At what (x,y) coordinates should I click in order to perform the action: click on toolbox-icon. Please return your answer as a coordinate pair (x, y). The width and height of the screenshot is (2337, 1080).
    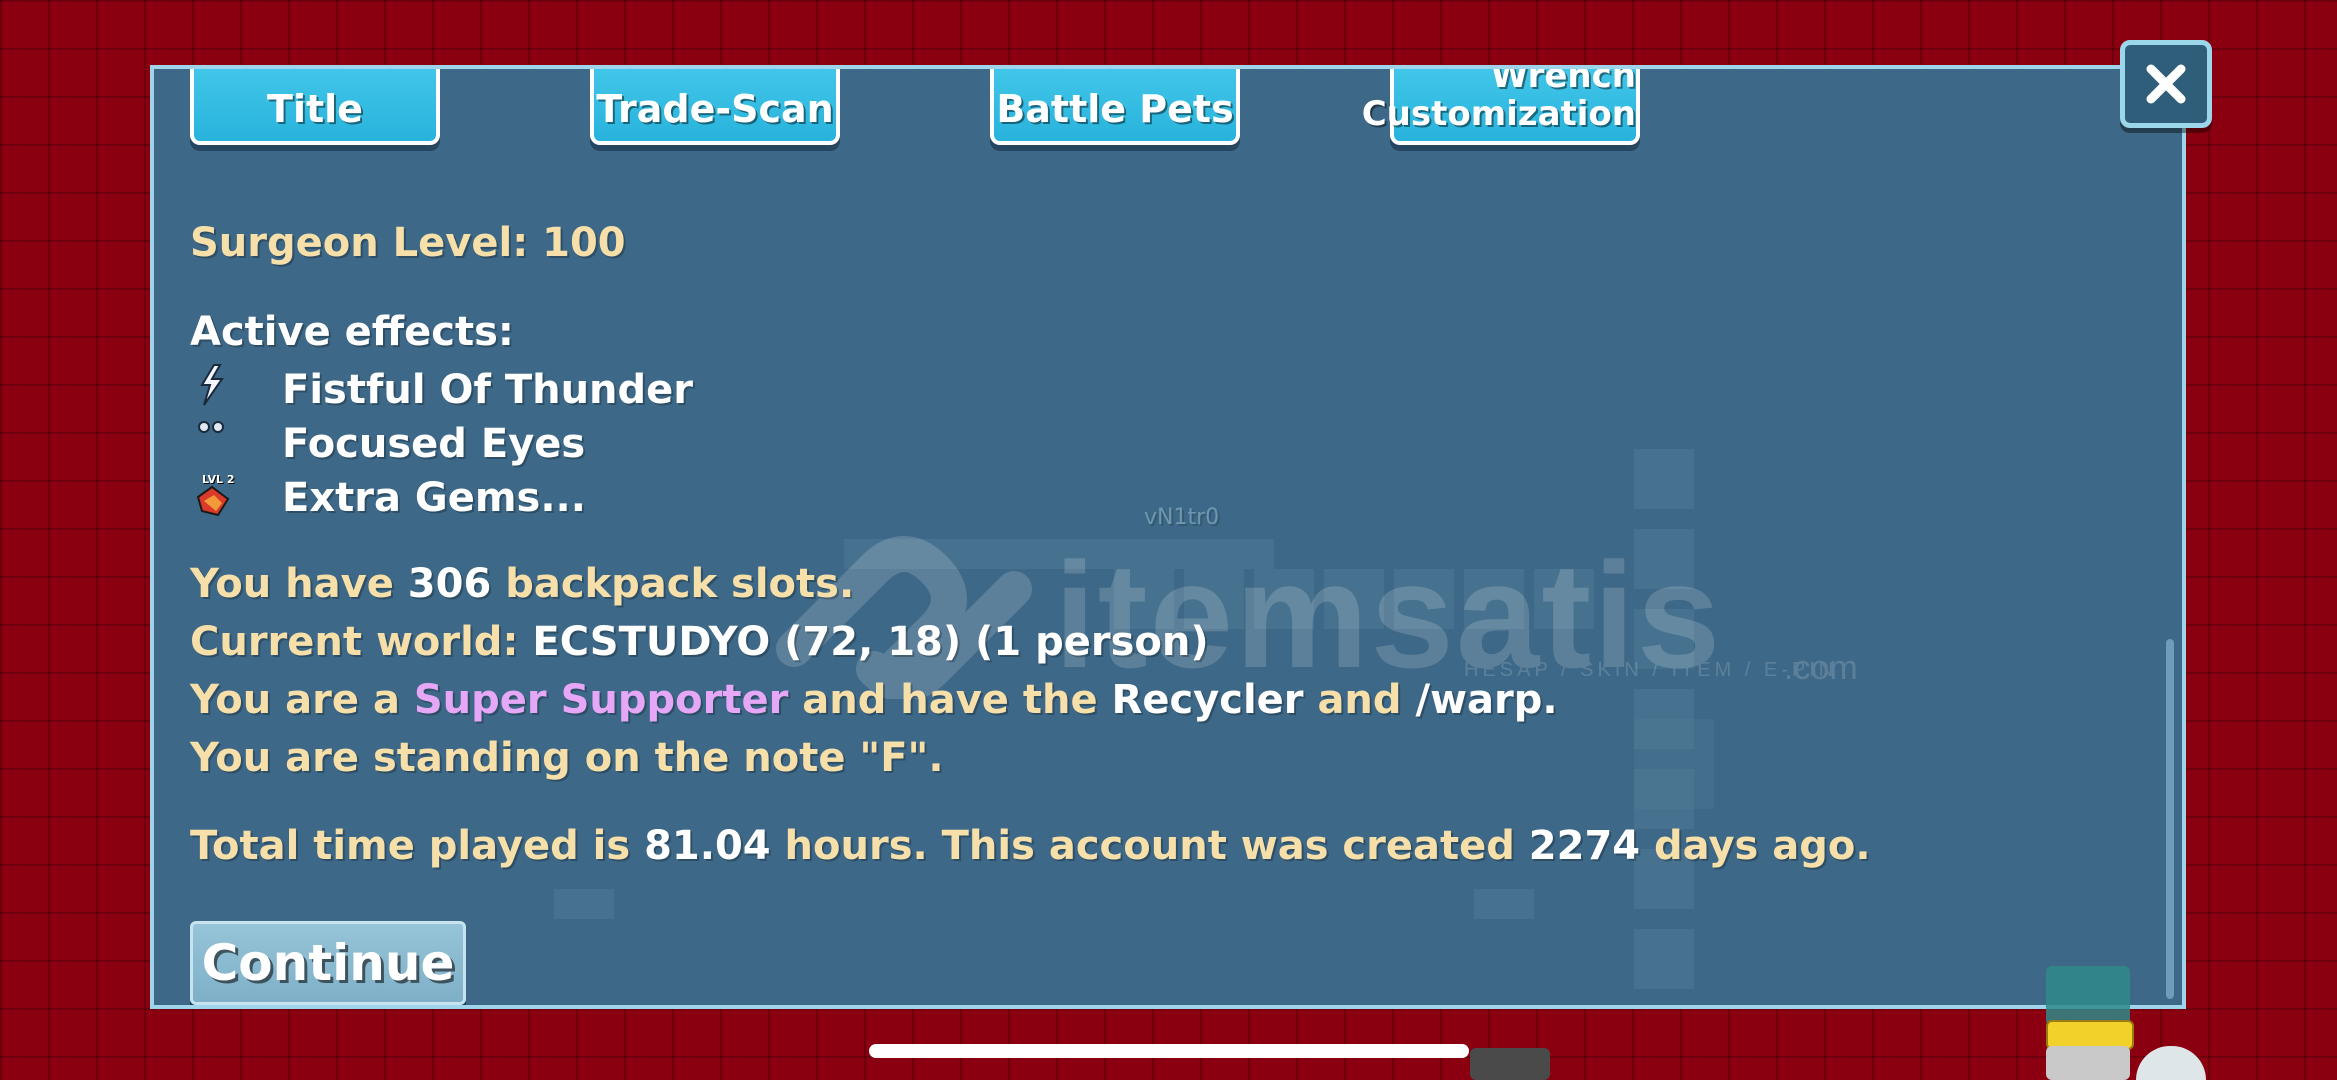
    Looking at the image, I should click on (2088, 996).